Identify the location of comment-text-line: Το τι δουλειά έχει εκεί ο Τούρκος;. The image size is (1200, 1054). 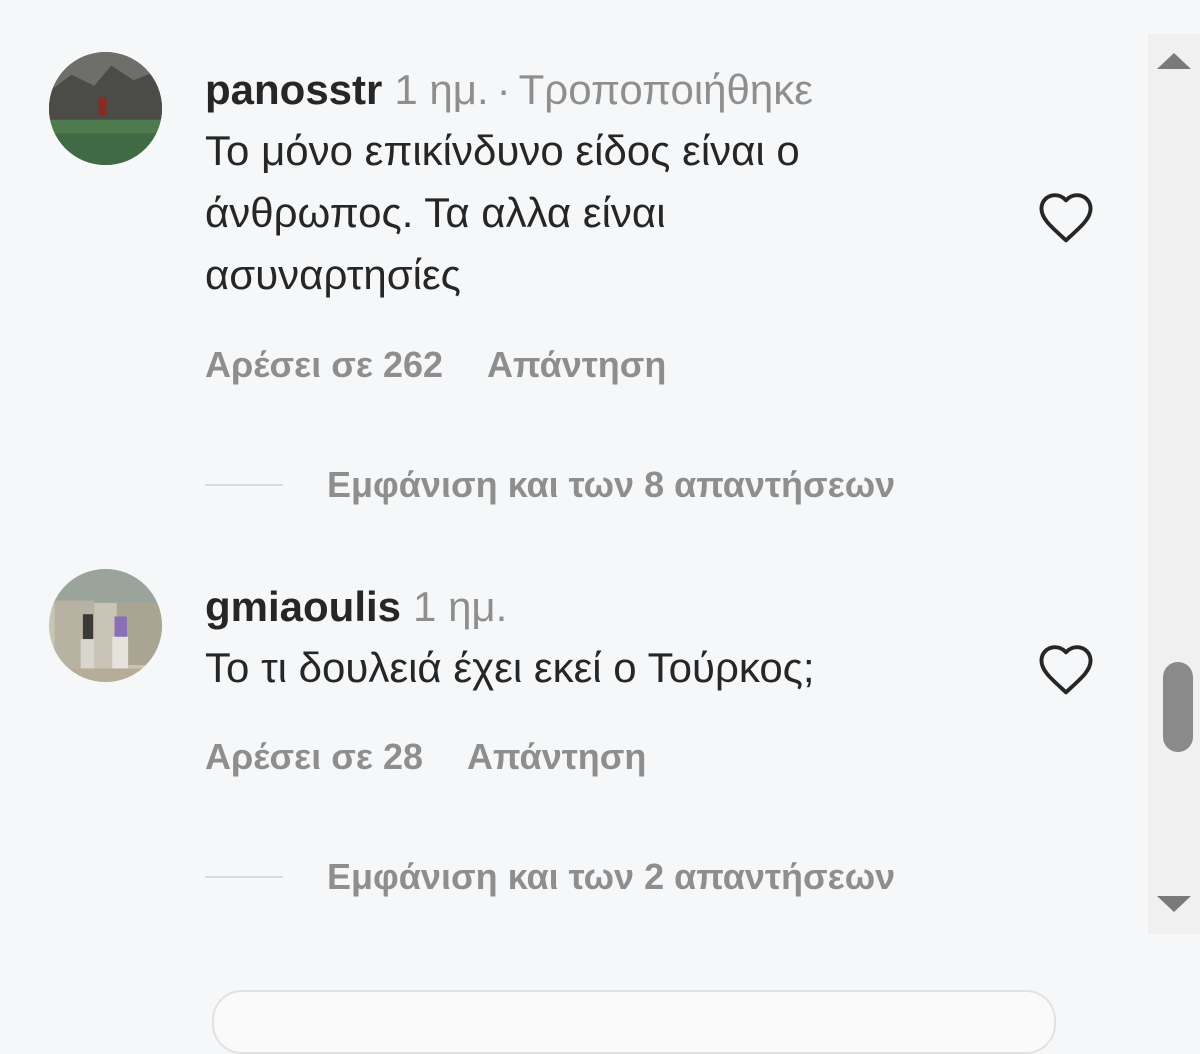
(510, 667).